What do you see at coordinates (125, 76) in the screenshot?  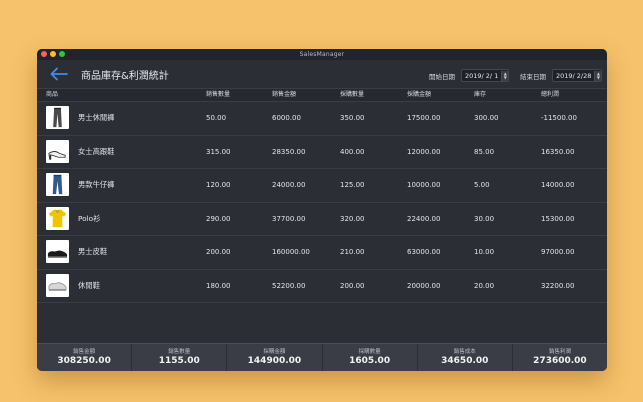 I see `page-title: 商品庫存&利潤統計` at bounding box center [125, 76].